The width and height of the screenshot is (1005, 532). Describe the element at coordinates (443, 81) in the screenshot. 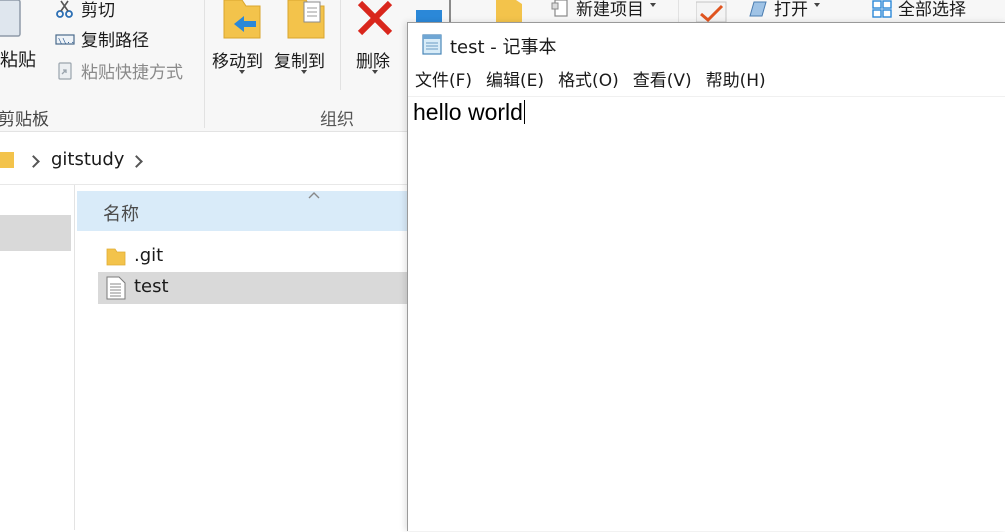

I see `menu-file: 文件(F)` at that location.